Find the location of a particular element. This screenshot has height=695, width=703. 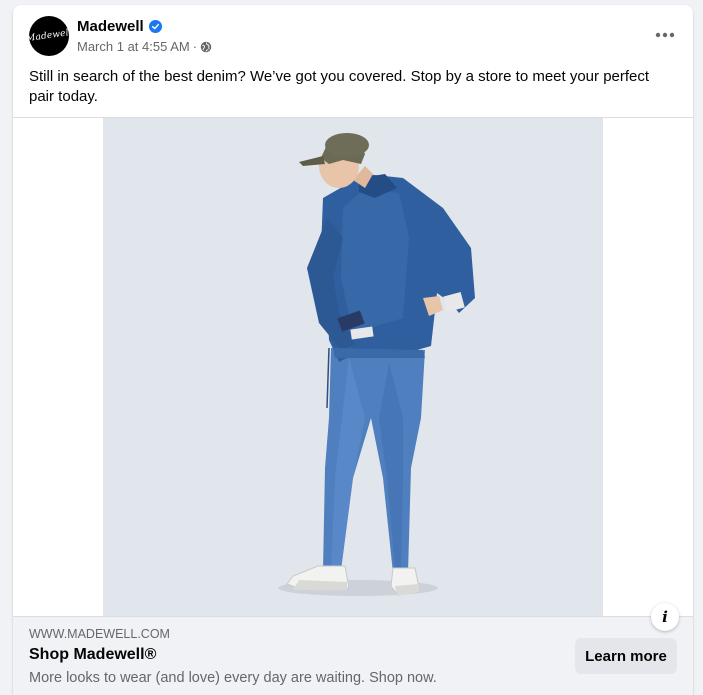

page-avatar: Madewell is located at coordinates (49, 36).